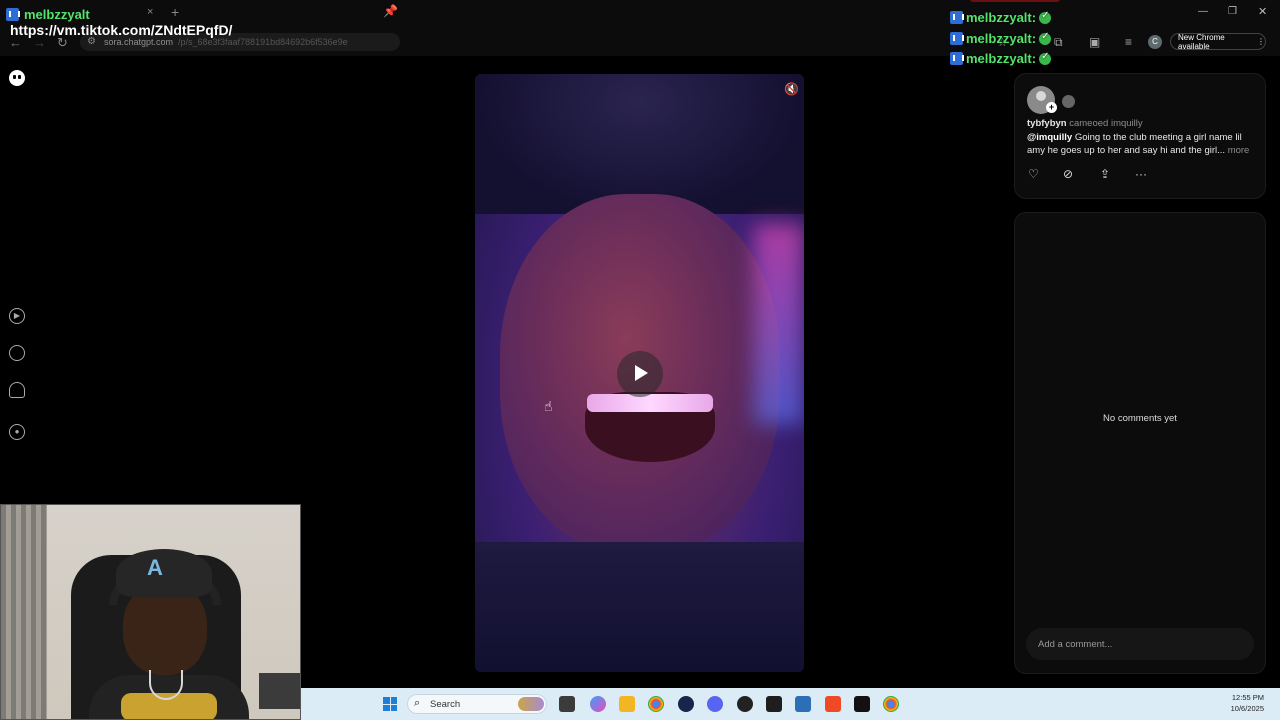 The image size is (1280, 720). What do you see at coordinates (1203, 11) in the screenshot?
I see `minimize-icon: —` at bounding box center [1203, 11].